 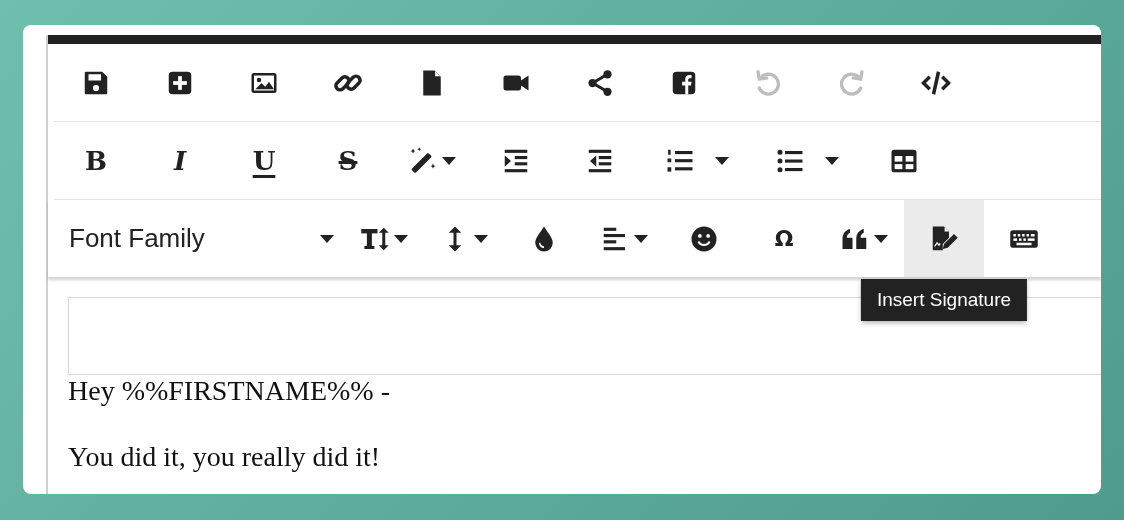 What do you see at coordinates (768, 82) in the screenshot?
I see `undo-icon` at bounding box center [768, 82].